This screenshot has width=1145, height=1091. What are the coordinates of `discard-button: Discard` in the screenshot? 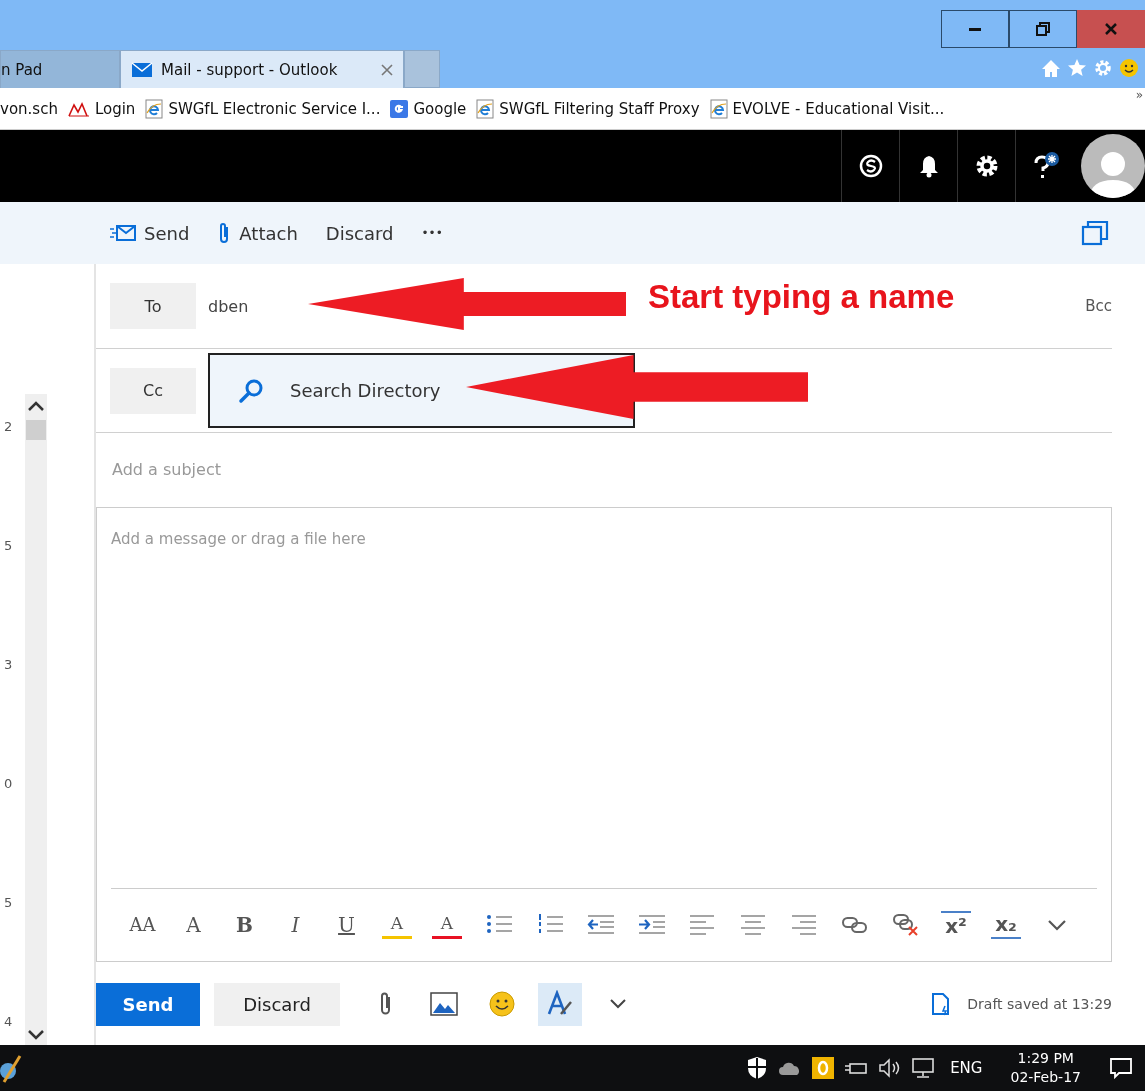 It's located at (277, 1004).